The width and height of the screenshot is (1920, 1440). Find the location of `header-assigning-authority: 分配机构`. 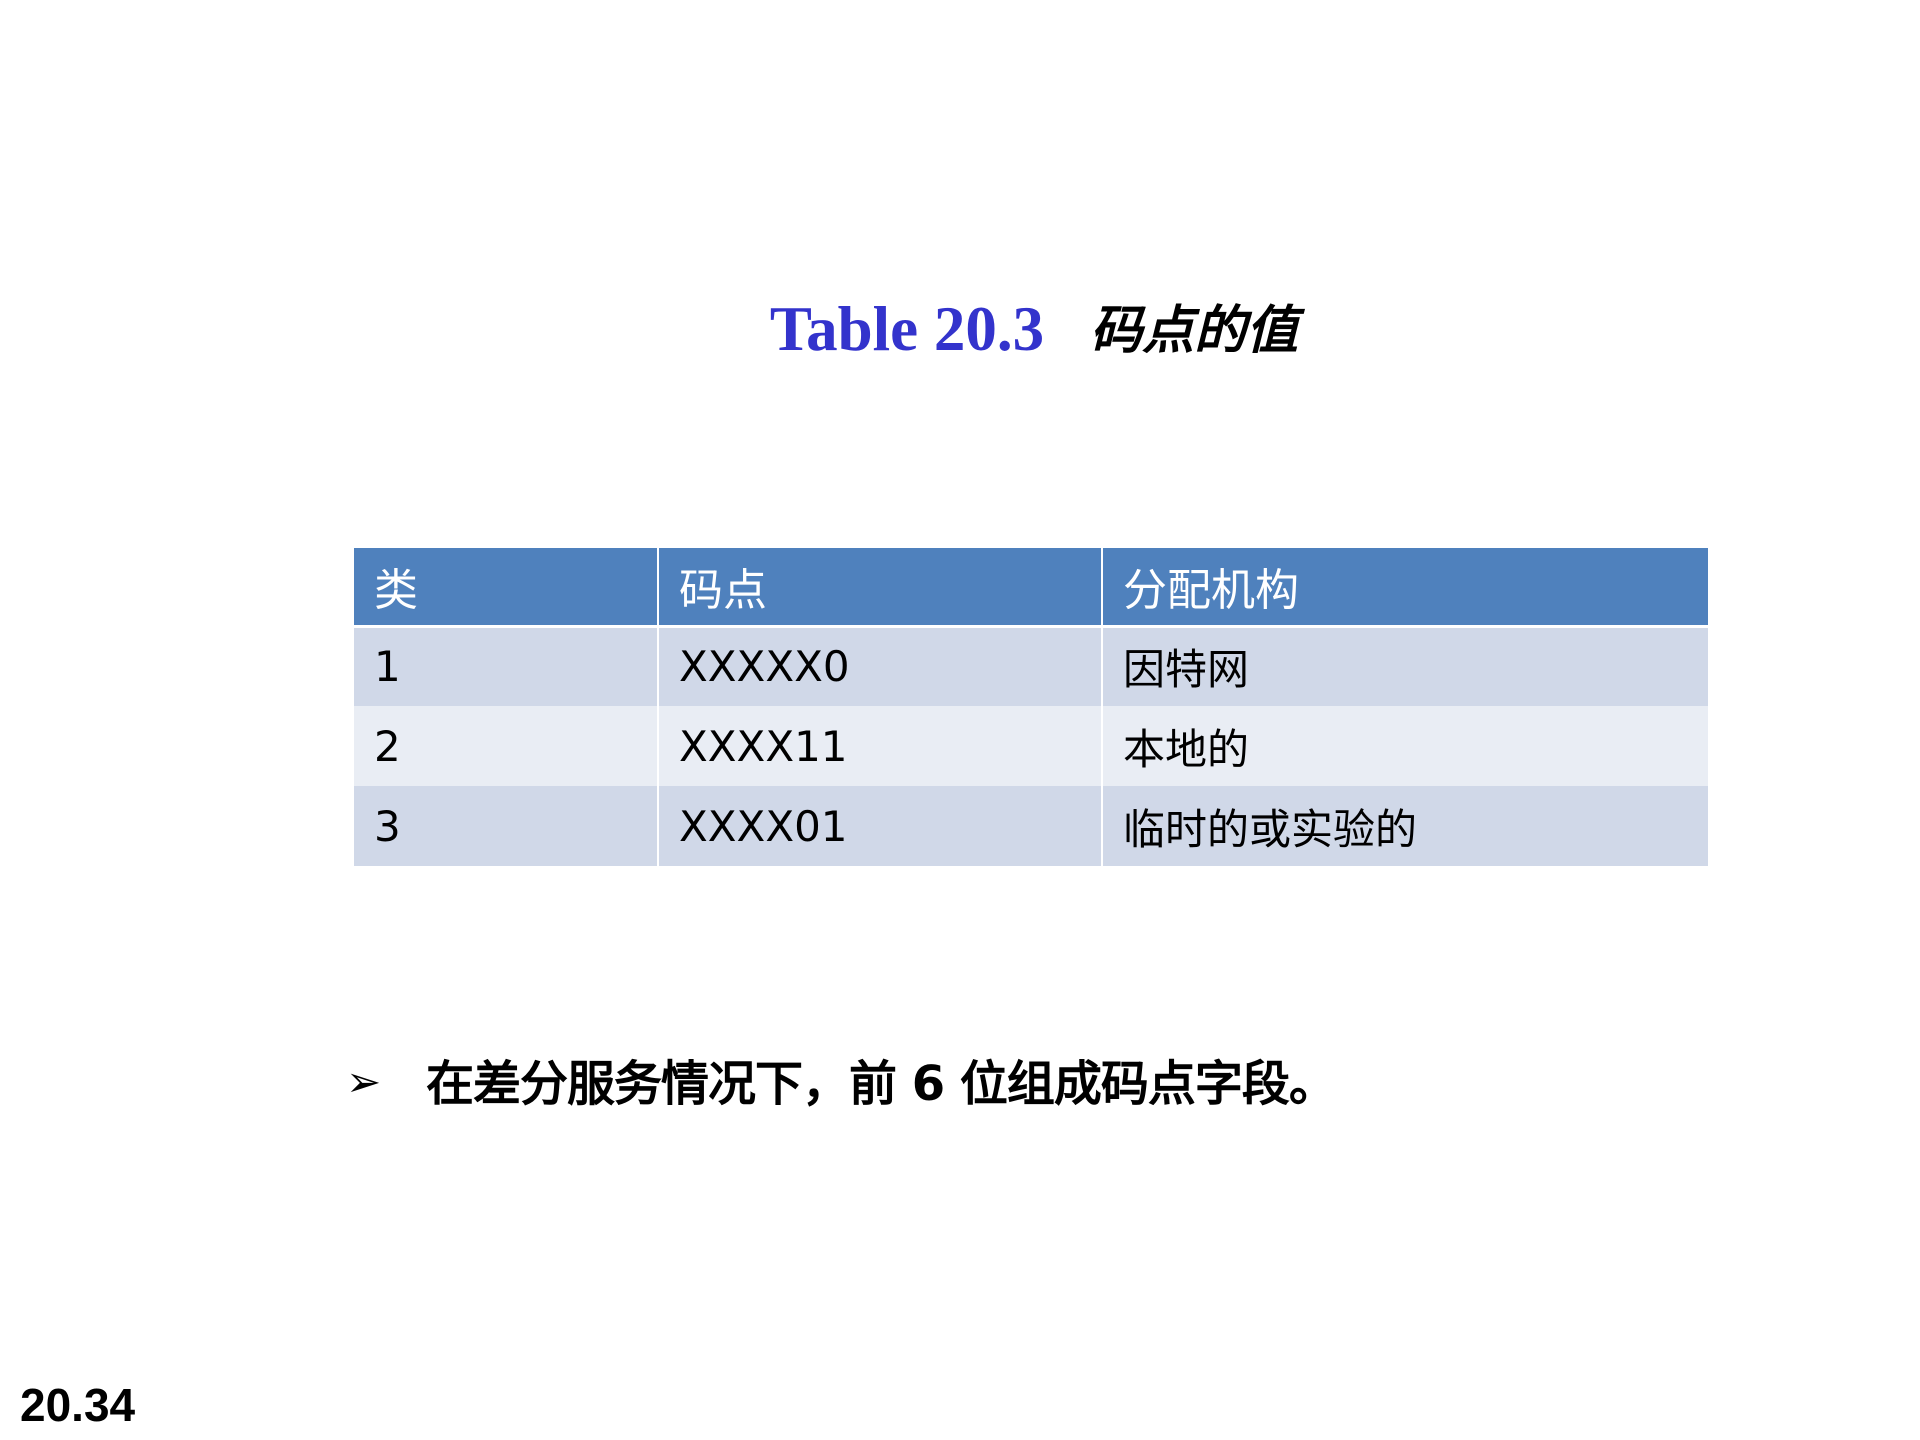

header-assigning-authority: 分配机构 is located at coordinates (1405, 588).